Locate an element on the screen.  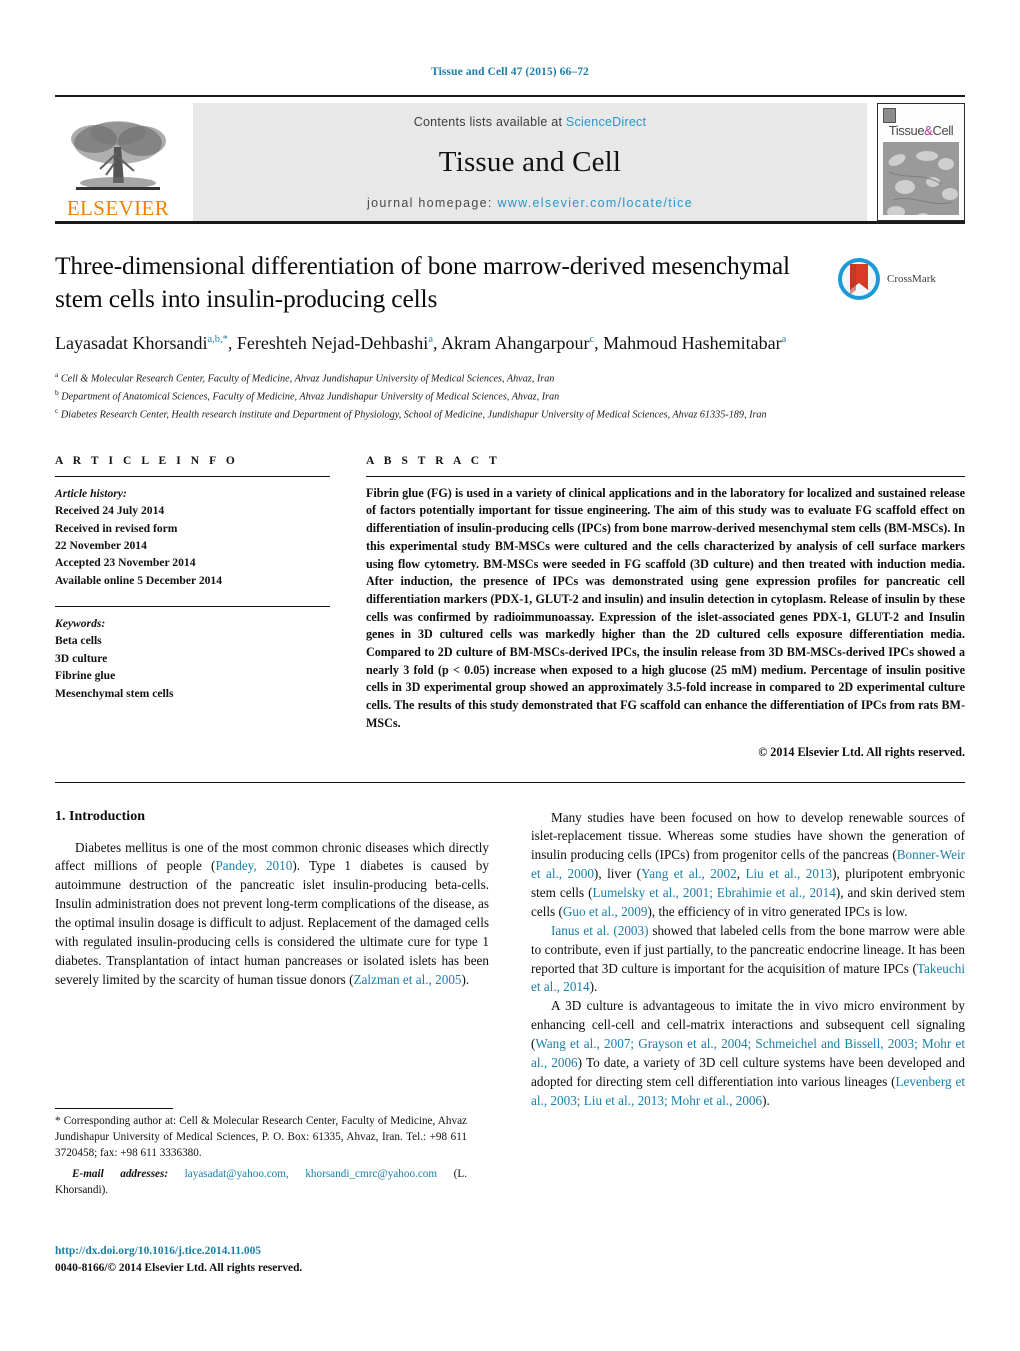
abstract-bottom-rule is located at coordinates (510, 782).